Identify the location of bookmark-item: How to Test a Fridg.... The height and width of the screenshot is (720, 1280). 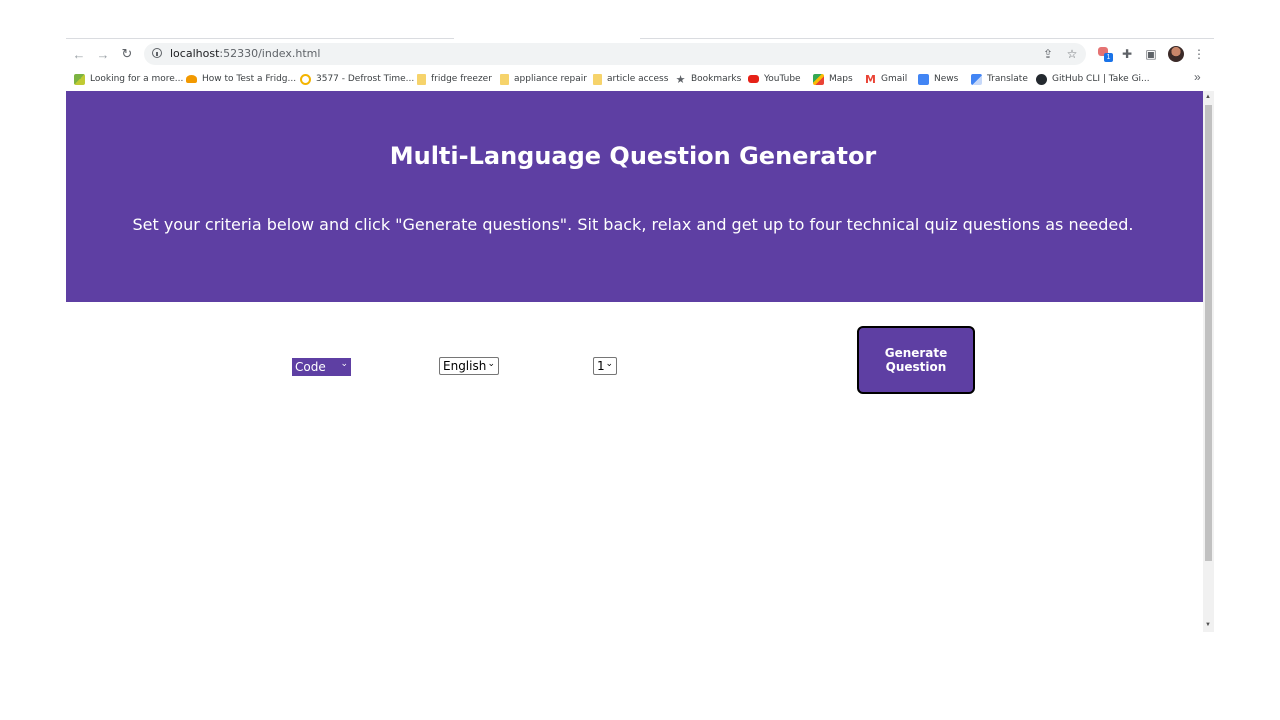
(241, 79).